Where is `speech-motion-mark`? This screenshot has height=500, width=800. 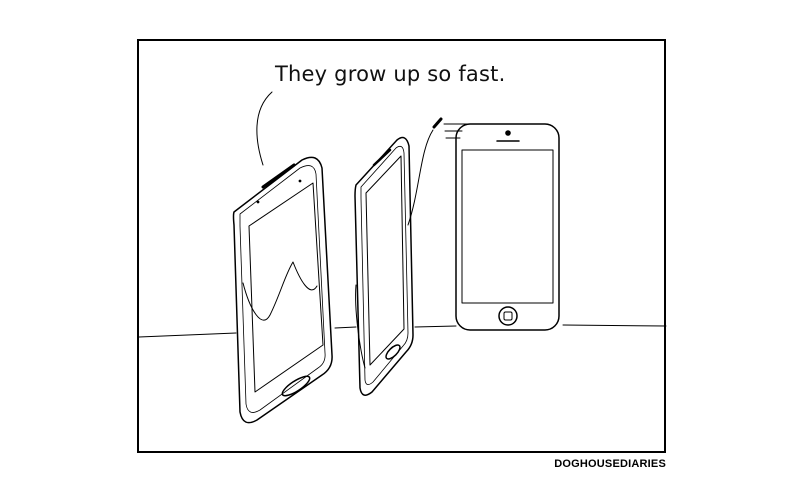 speech-motion-mark is located at coordinates (437, 123).